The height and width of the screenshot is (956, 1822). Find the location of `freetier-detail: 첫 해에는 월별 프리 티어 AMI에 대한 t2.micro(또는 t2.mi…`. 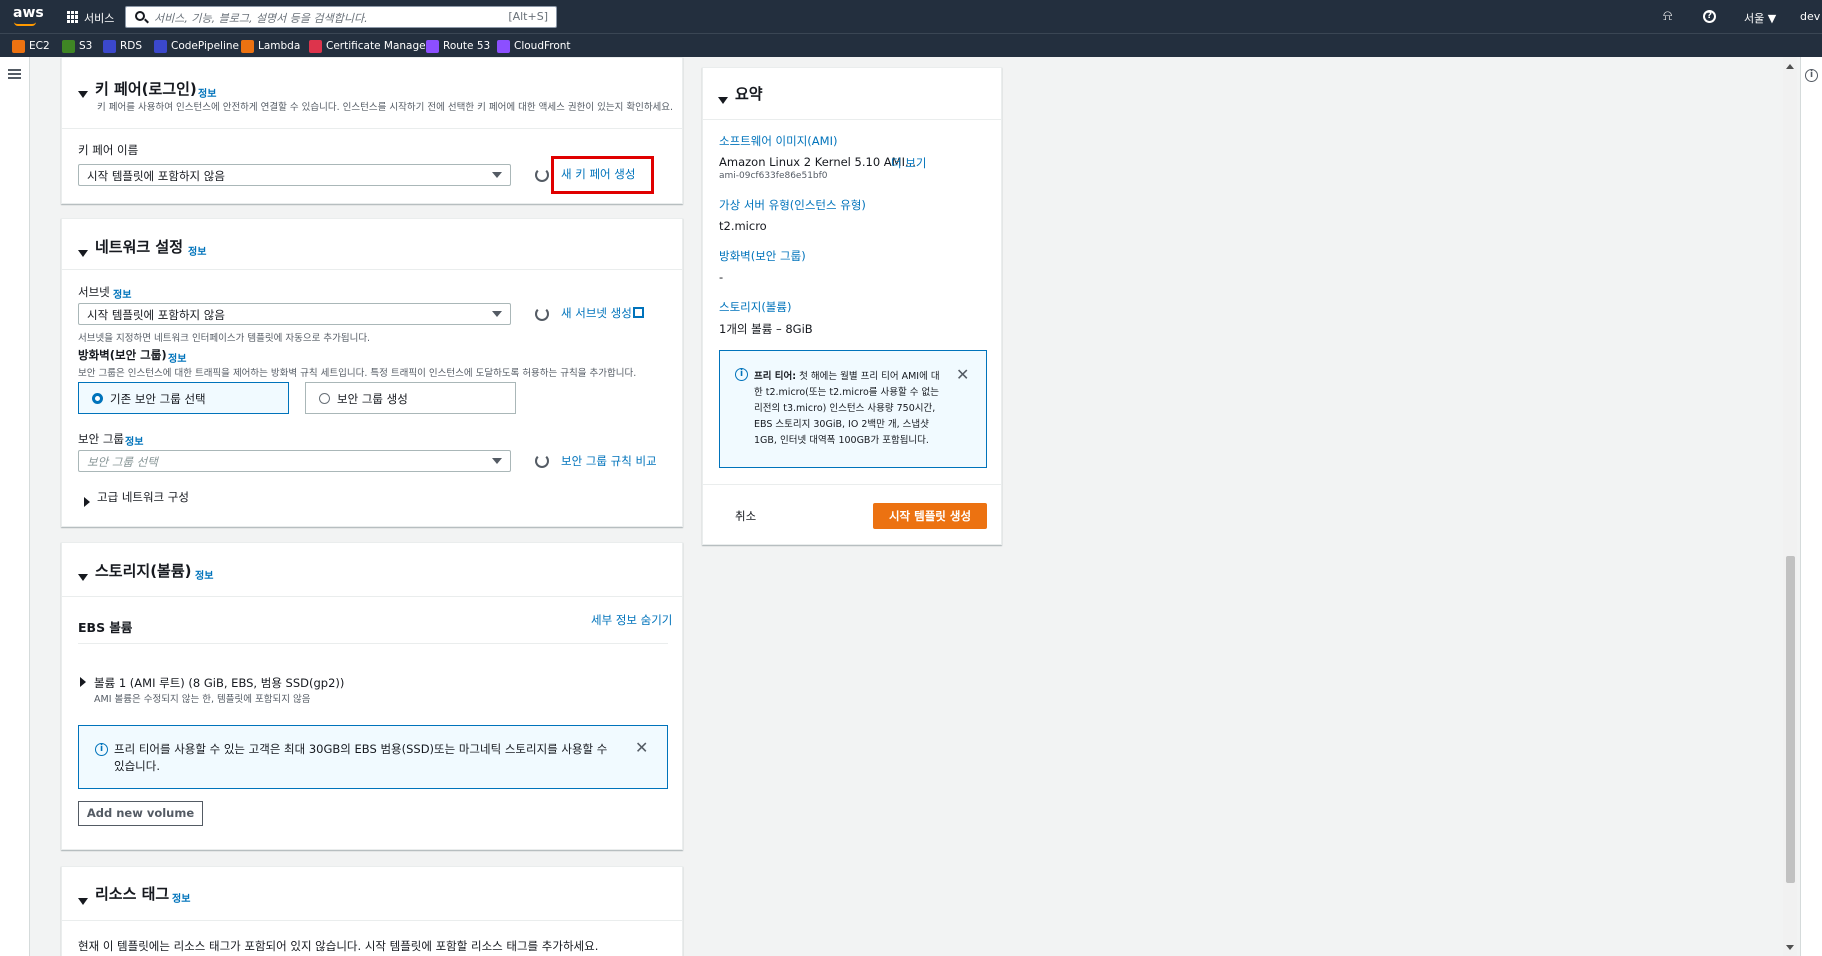

freetier-detail: 첫 해에는 월별 프리 티어 AMI에 대한 t2.micro(또는 t2.mi… is located at coordinates (847, 408).